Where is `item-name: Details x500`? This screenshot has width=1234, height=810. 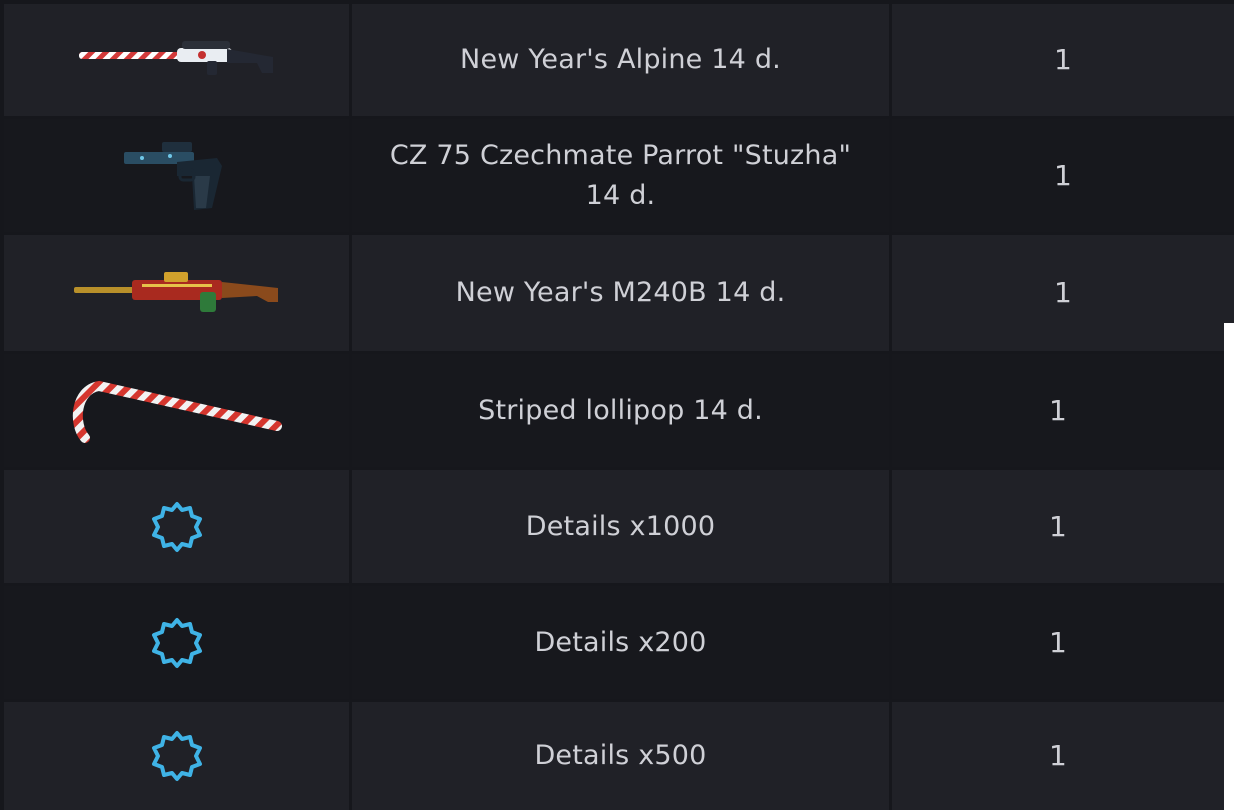 item-name: Details x500 is located at coordinates (622, 756).